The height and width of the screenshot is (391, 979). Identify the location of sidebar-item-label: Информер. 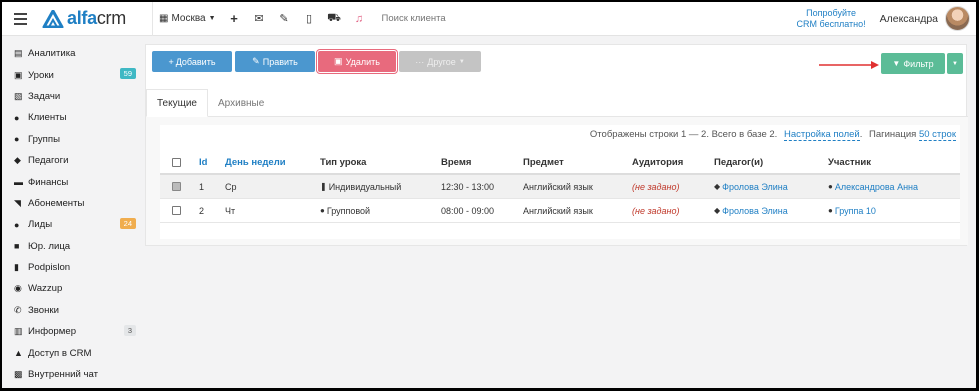
(52, 332).